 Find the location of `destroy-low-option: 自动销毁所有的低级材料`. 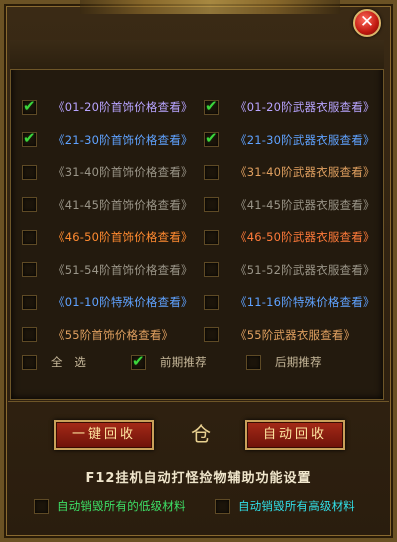

destroy-low-option: 自动销毁所有的低级材料 is located at coordinates (110, 506).